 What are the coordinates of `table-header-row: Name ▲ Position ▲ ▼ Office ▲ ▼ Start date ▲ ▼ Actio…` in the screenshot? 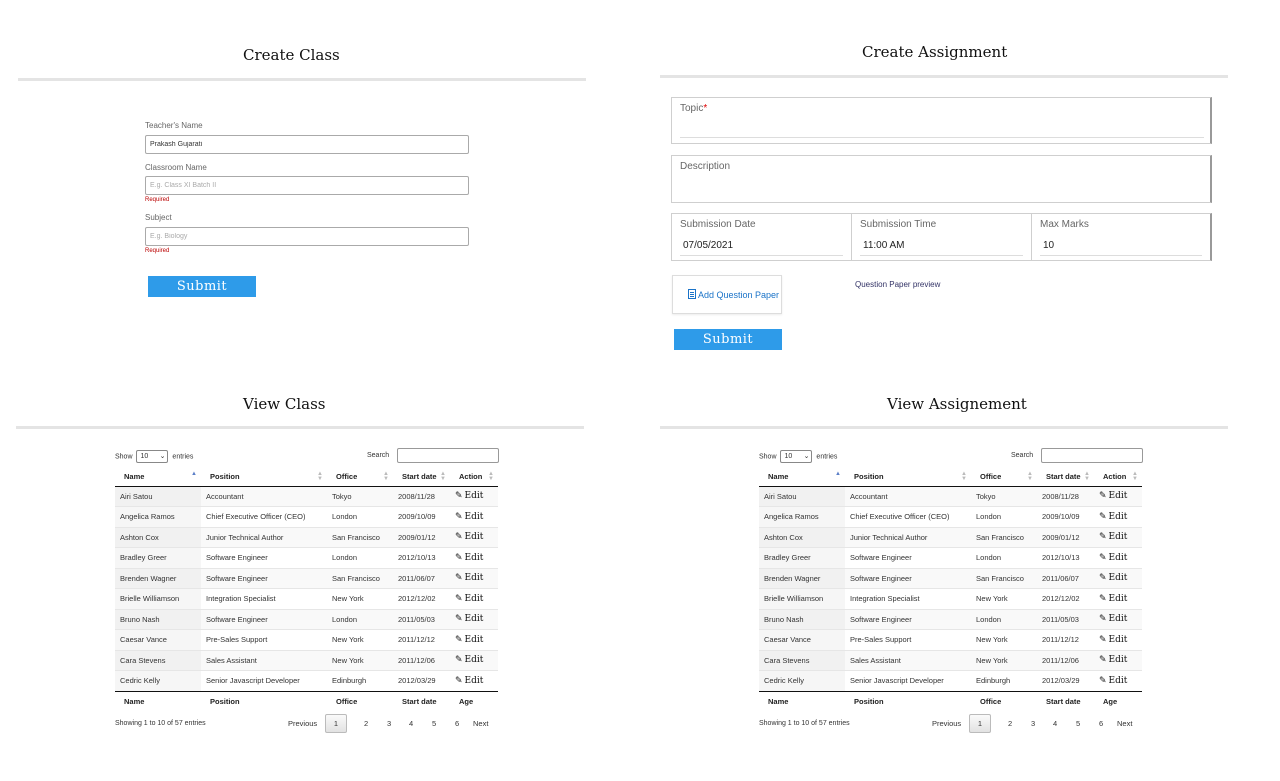 It's located at (306, 477).